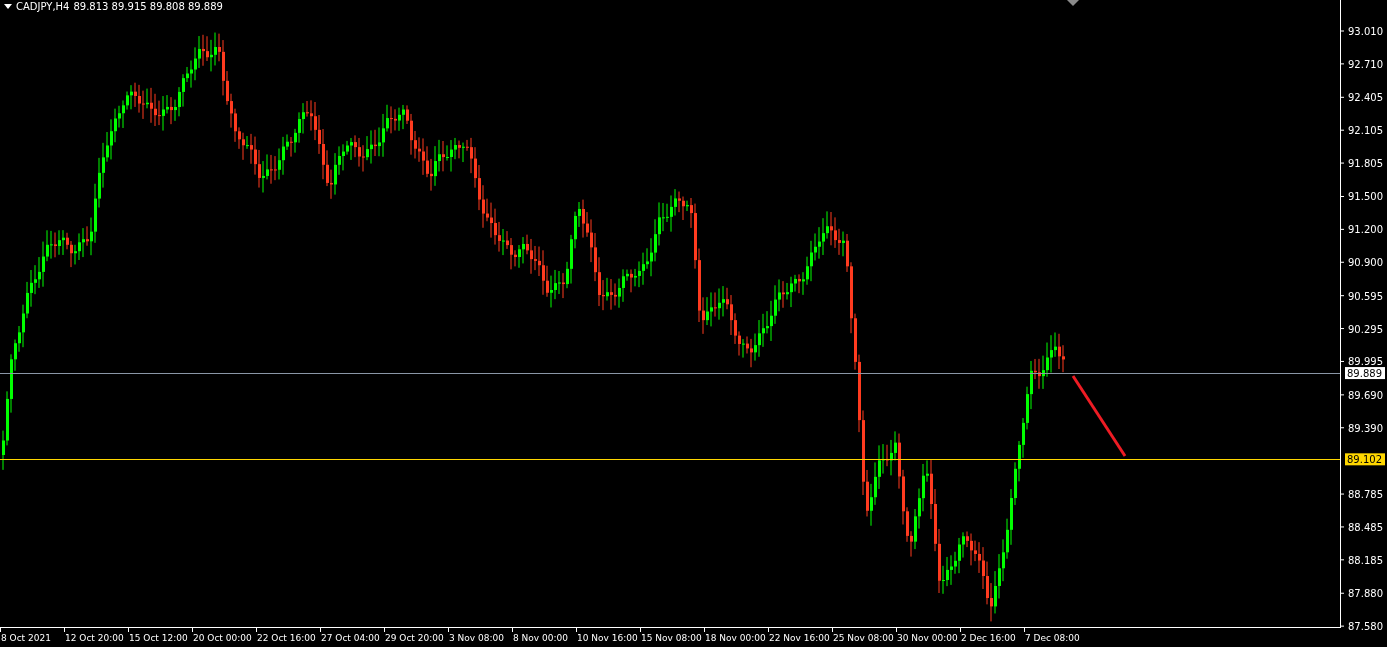  I want to click on time-label: 30 Nov 00:00, so click(927, 638).